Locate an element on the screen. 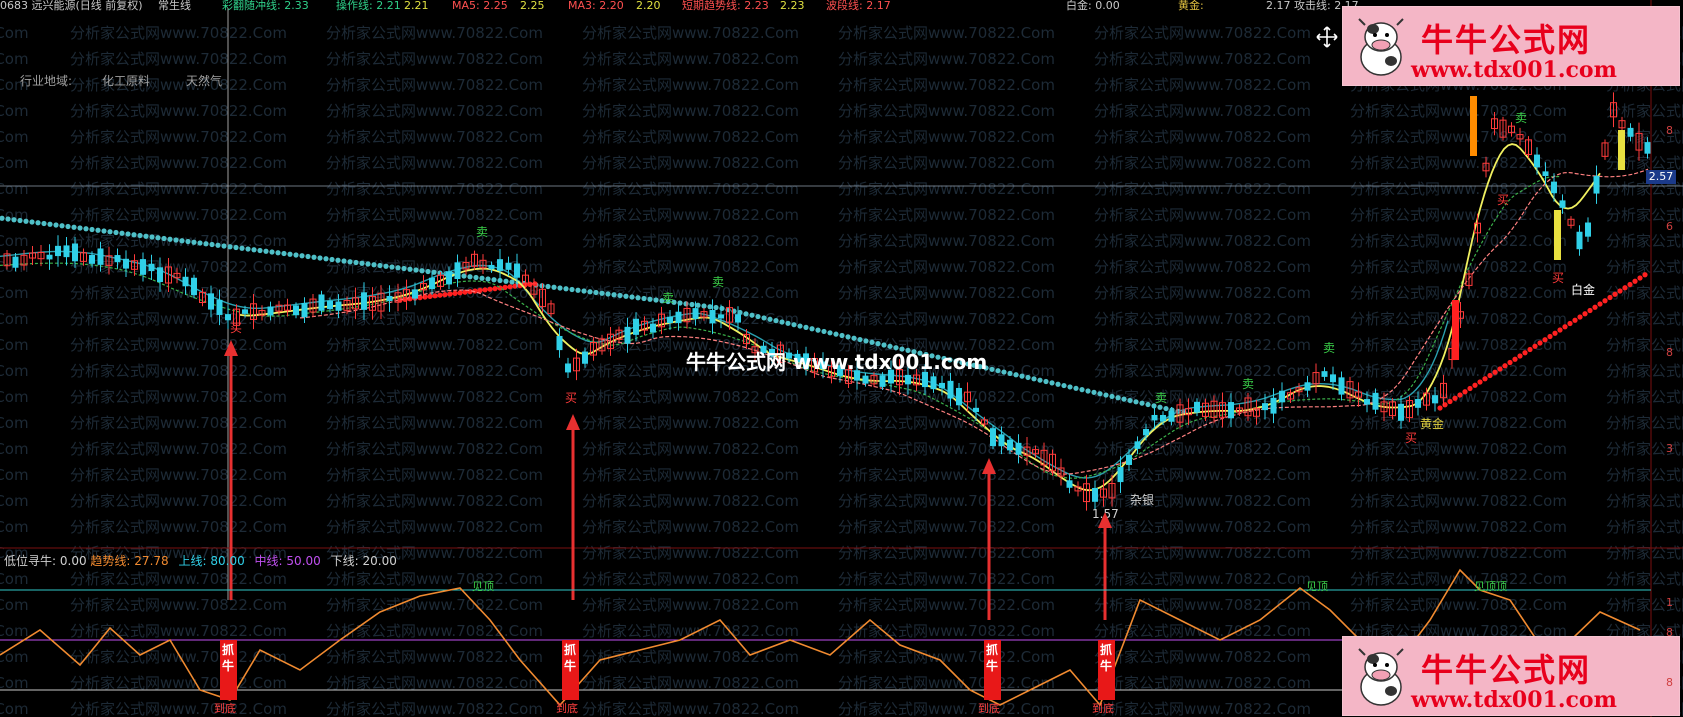 The width and height of the screenshot is (1683, 717). header-item: 2.21 is located at coordinates (416, 6).